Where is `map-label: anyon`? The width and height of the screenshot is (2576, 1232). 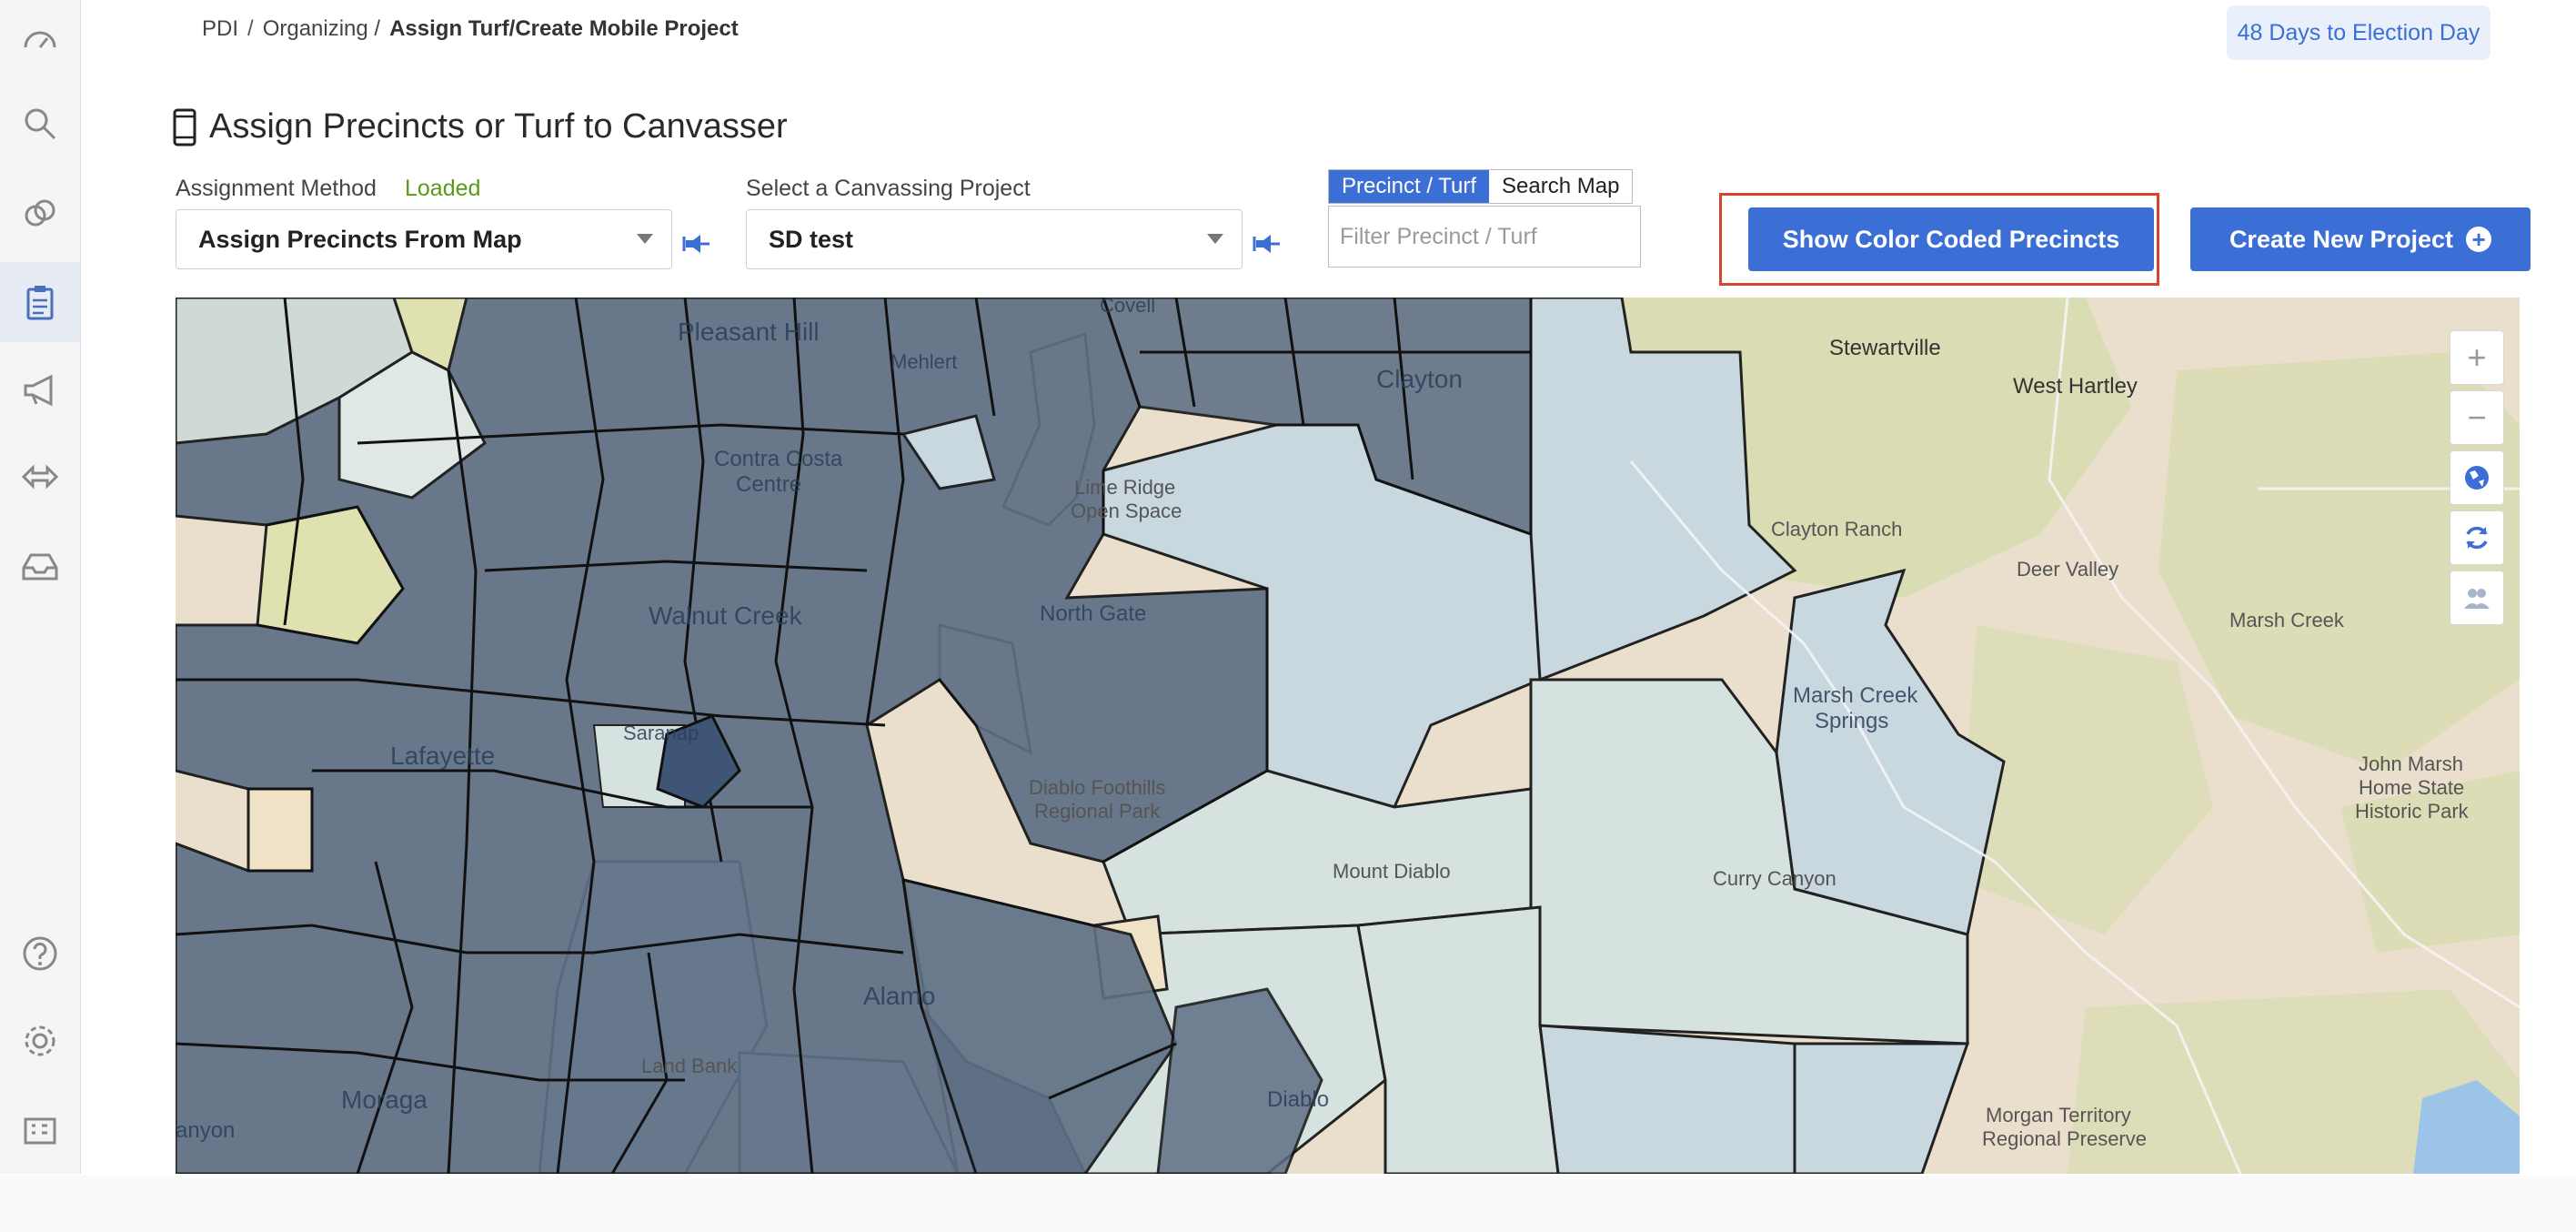 map-label: anyon is located at coordinates (206, 1131).